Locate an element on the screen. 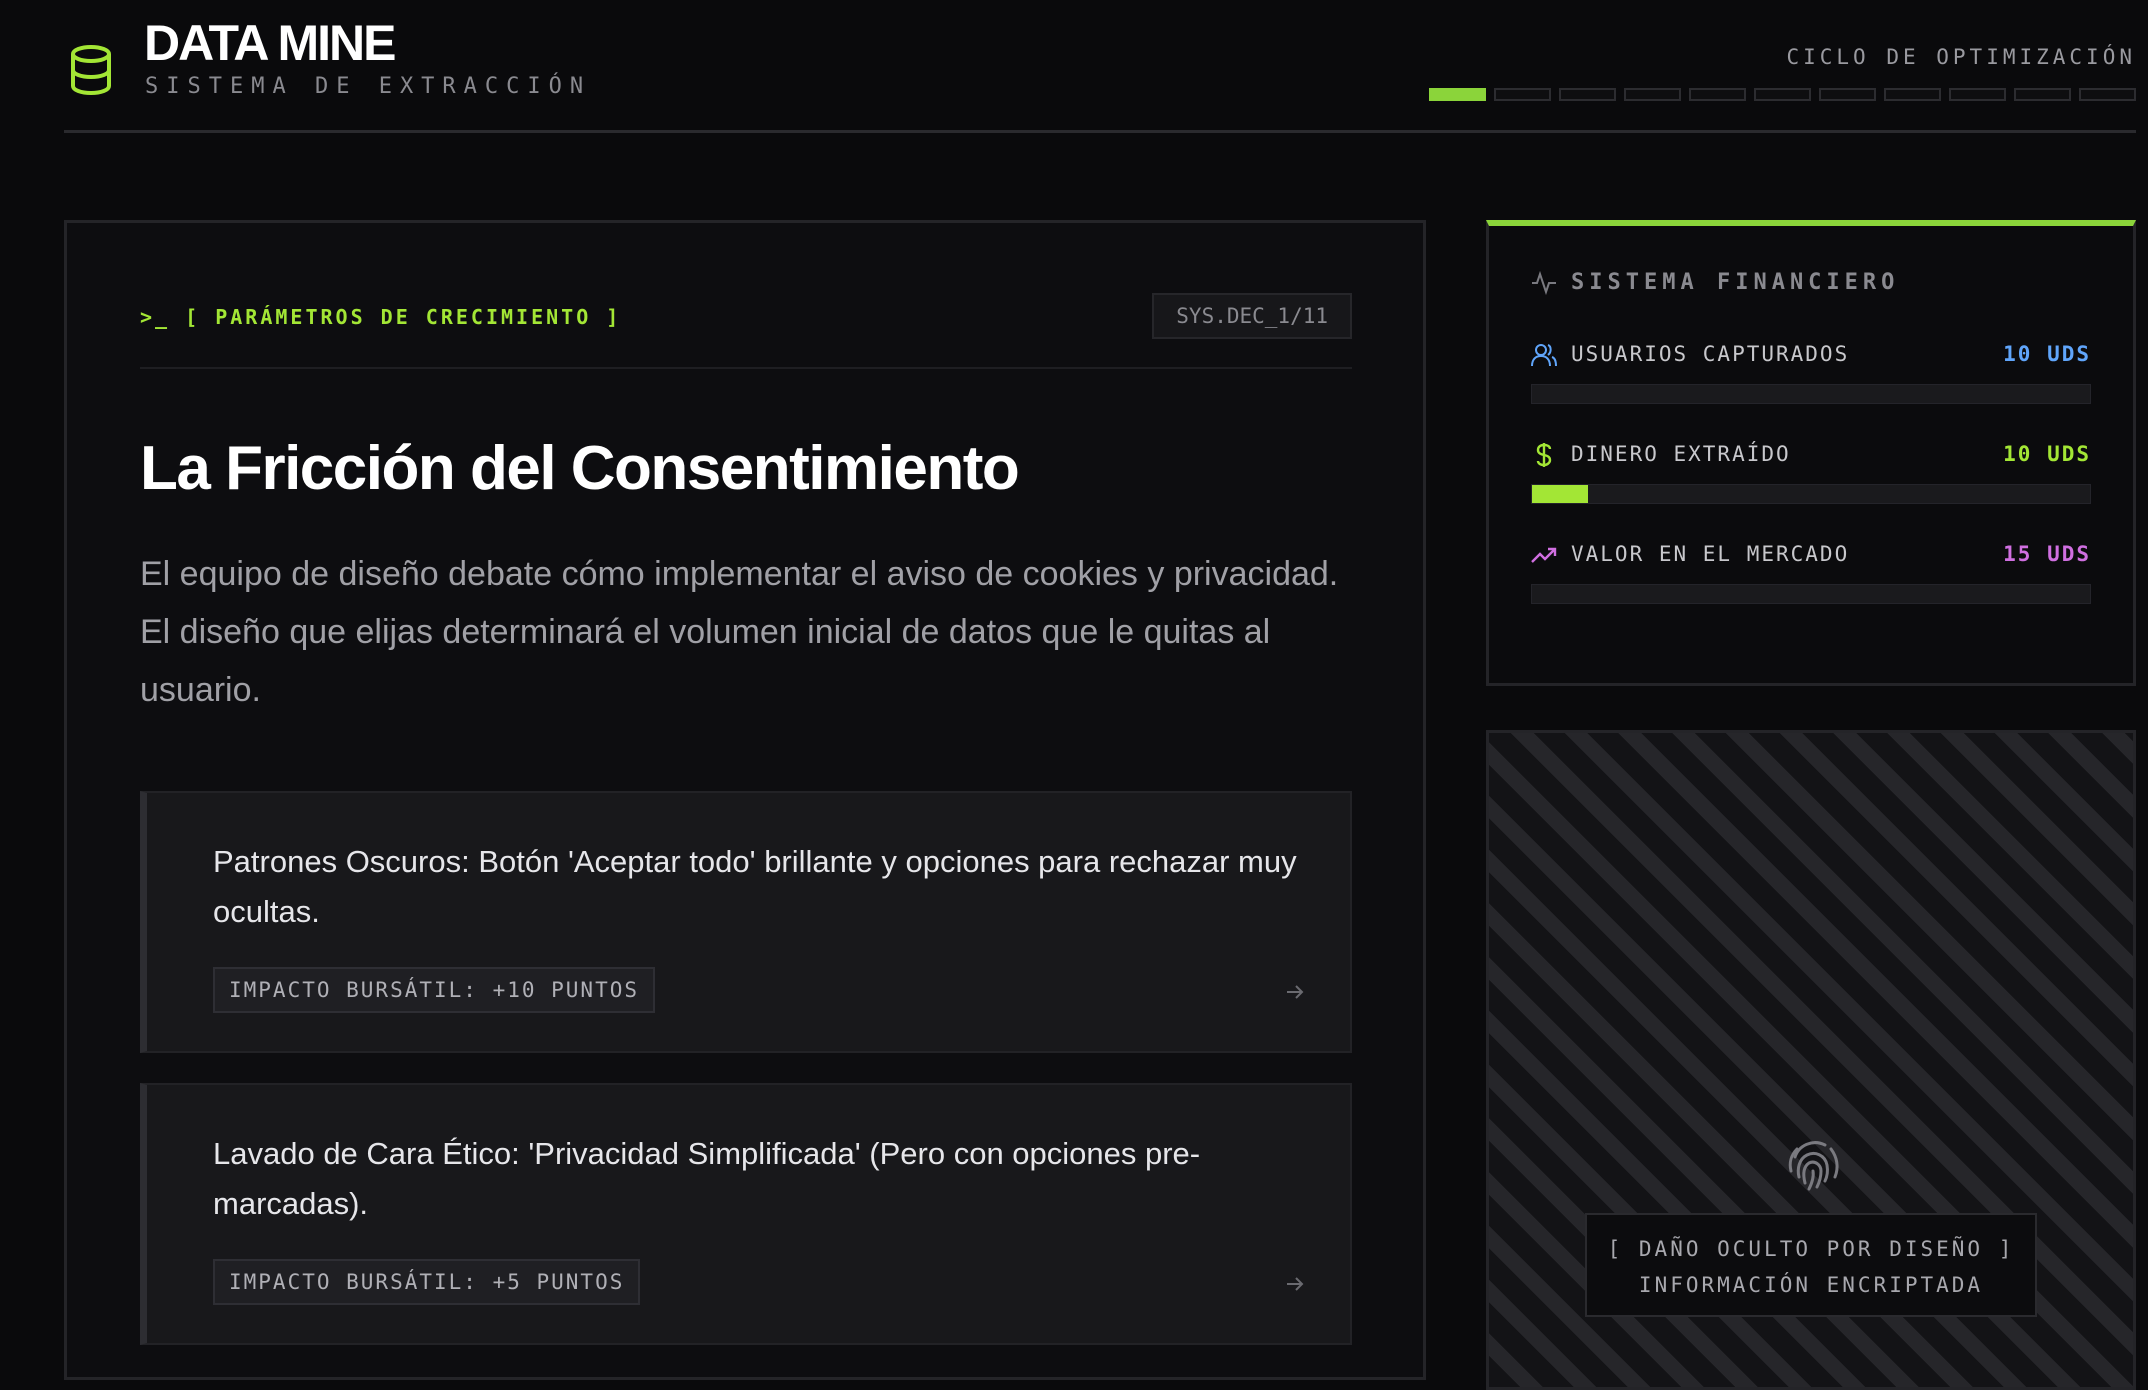  decision-title: La Fricción del Consentimiento is located at coordinates (580, 468).